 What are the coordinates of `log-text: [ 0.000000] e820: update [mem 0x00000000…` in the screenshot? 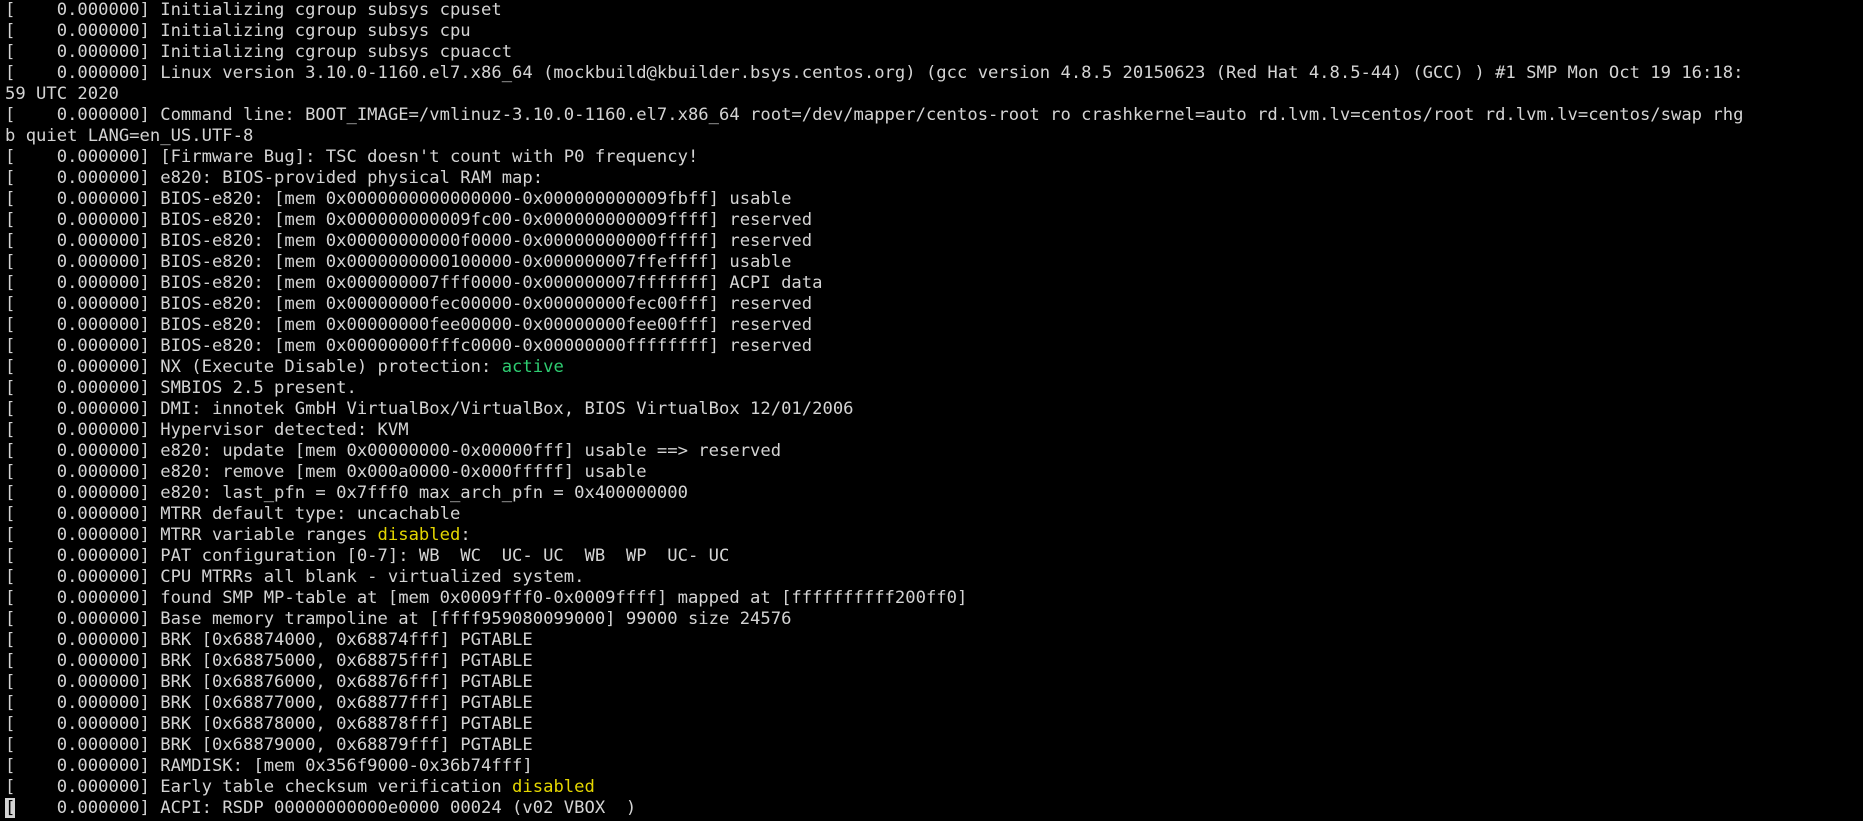 It's located at (393, 451).